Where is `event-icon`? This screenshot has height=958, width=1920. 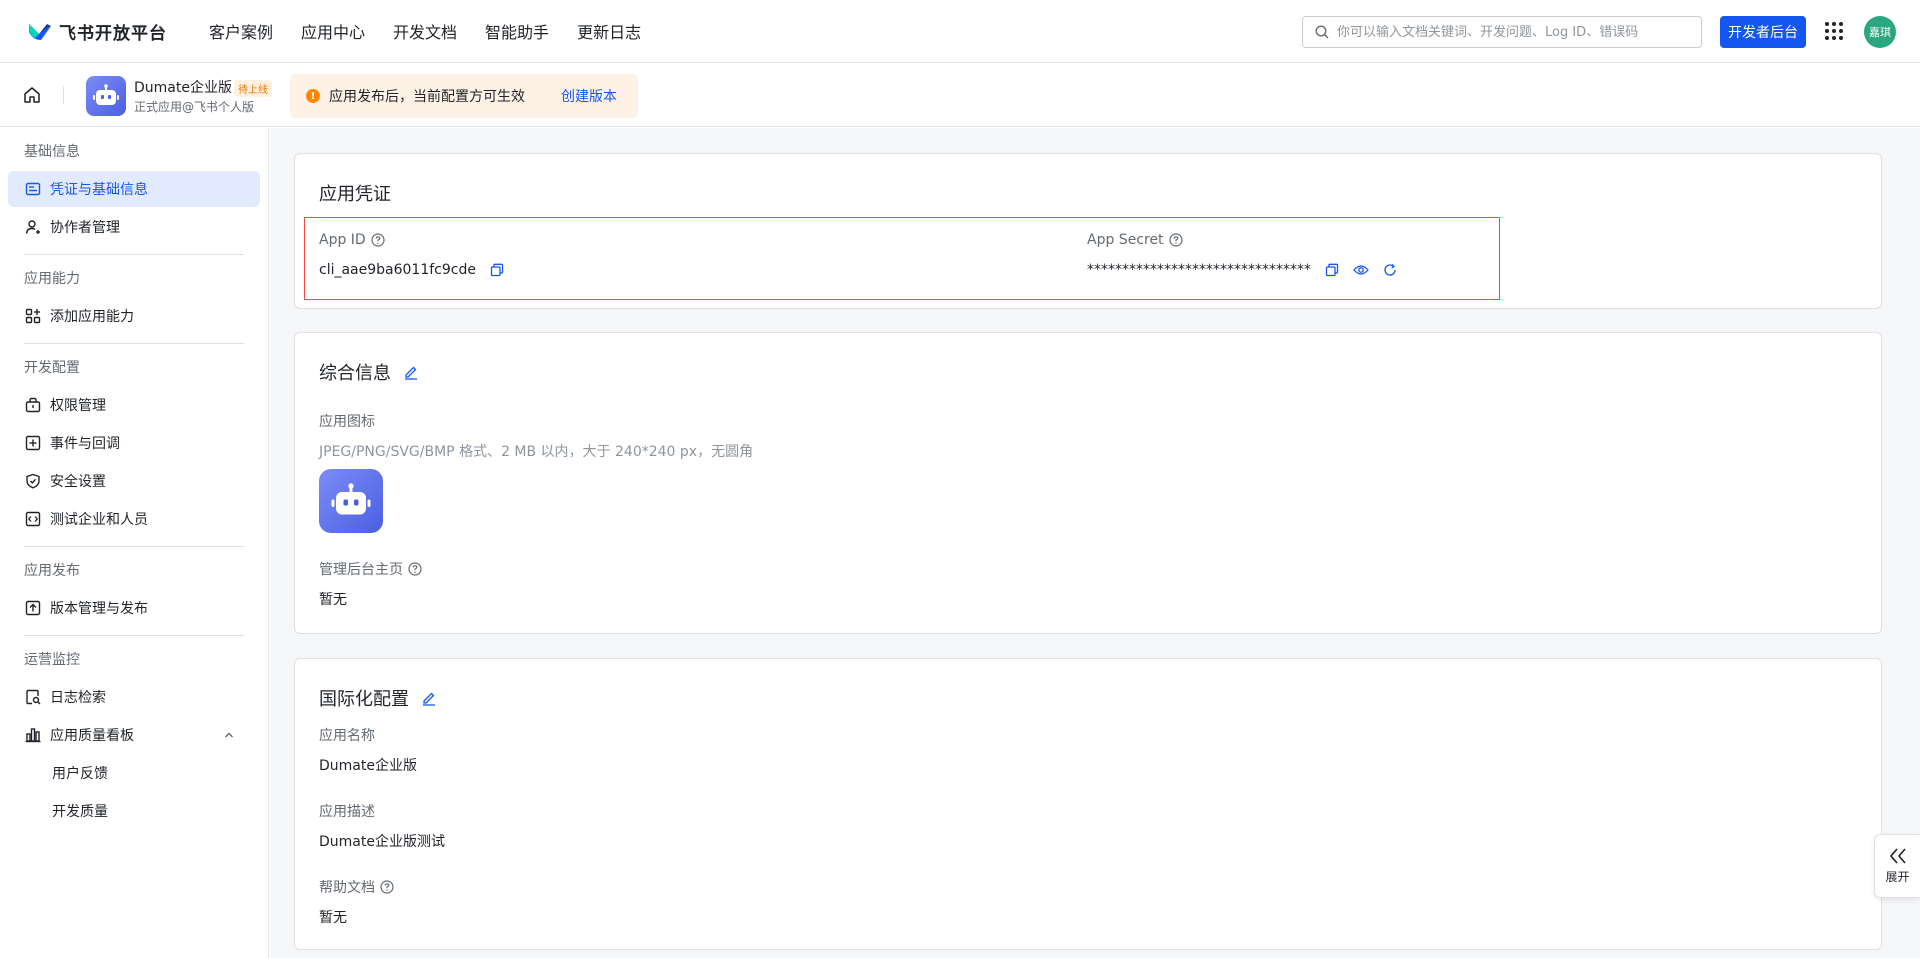 event-icon is located at coordinates (33, 443).